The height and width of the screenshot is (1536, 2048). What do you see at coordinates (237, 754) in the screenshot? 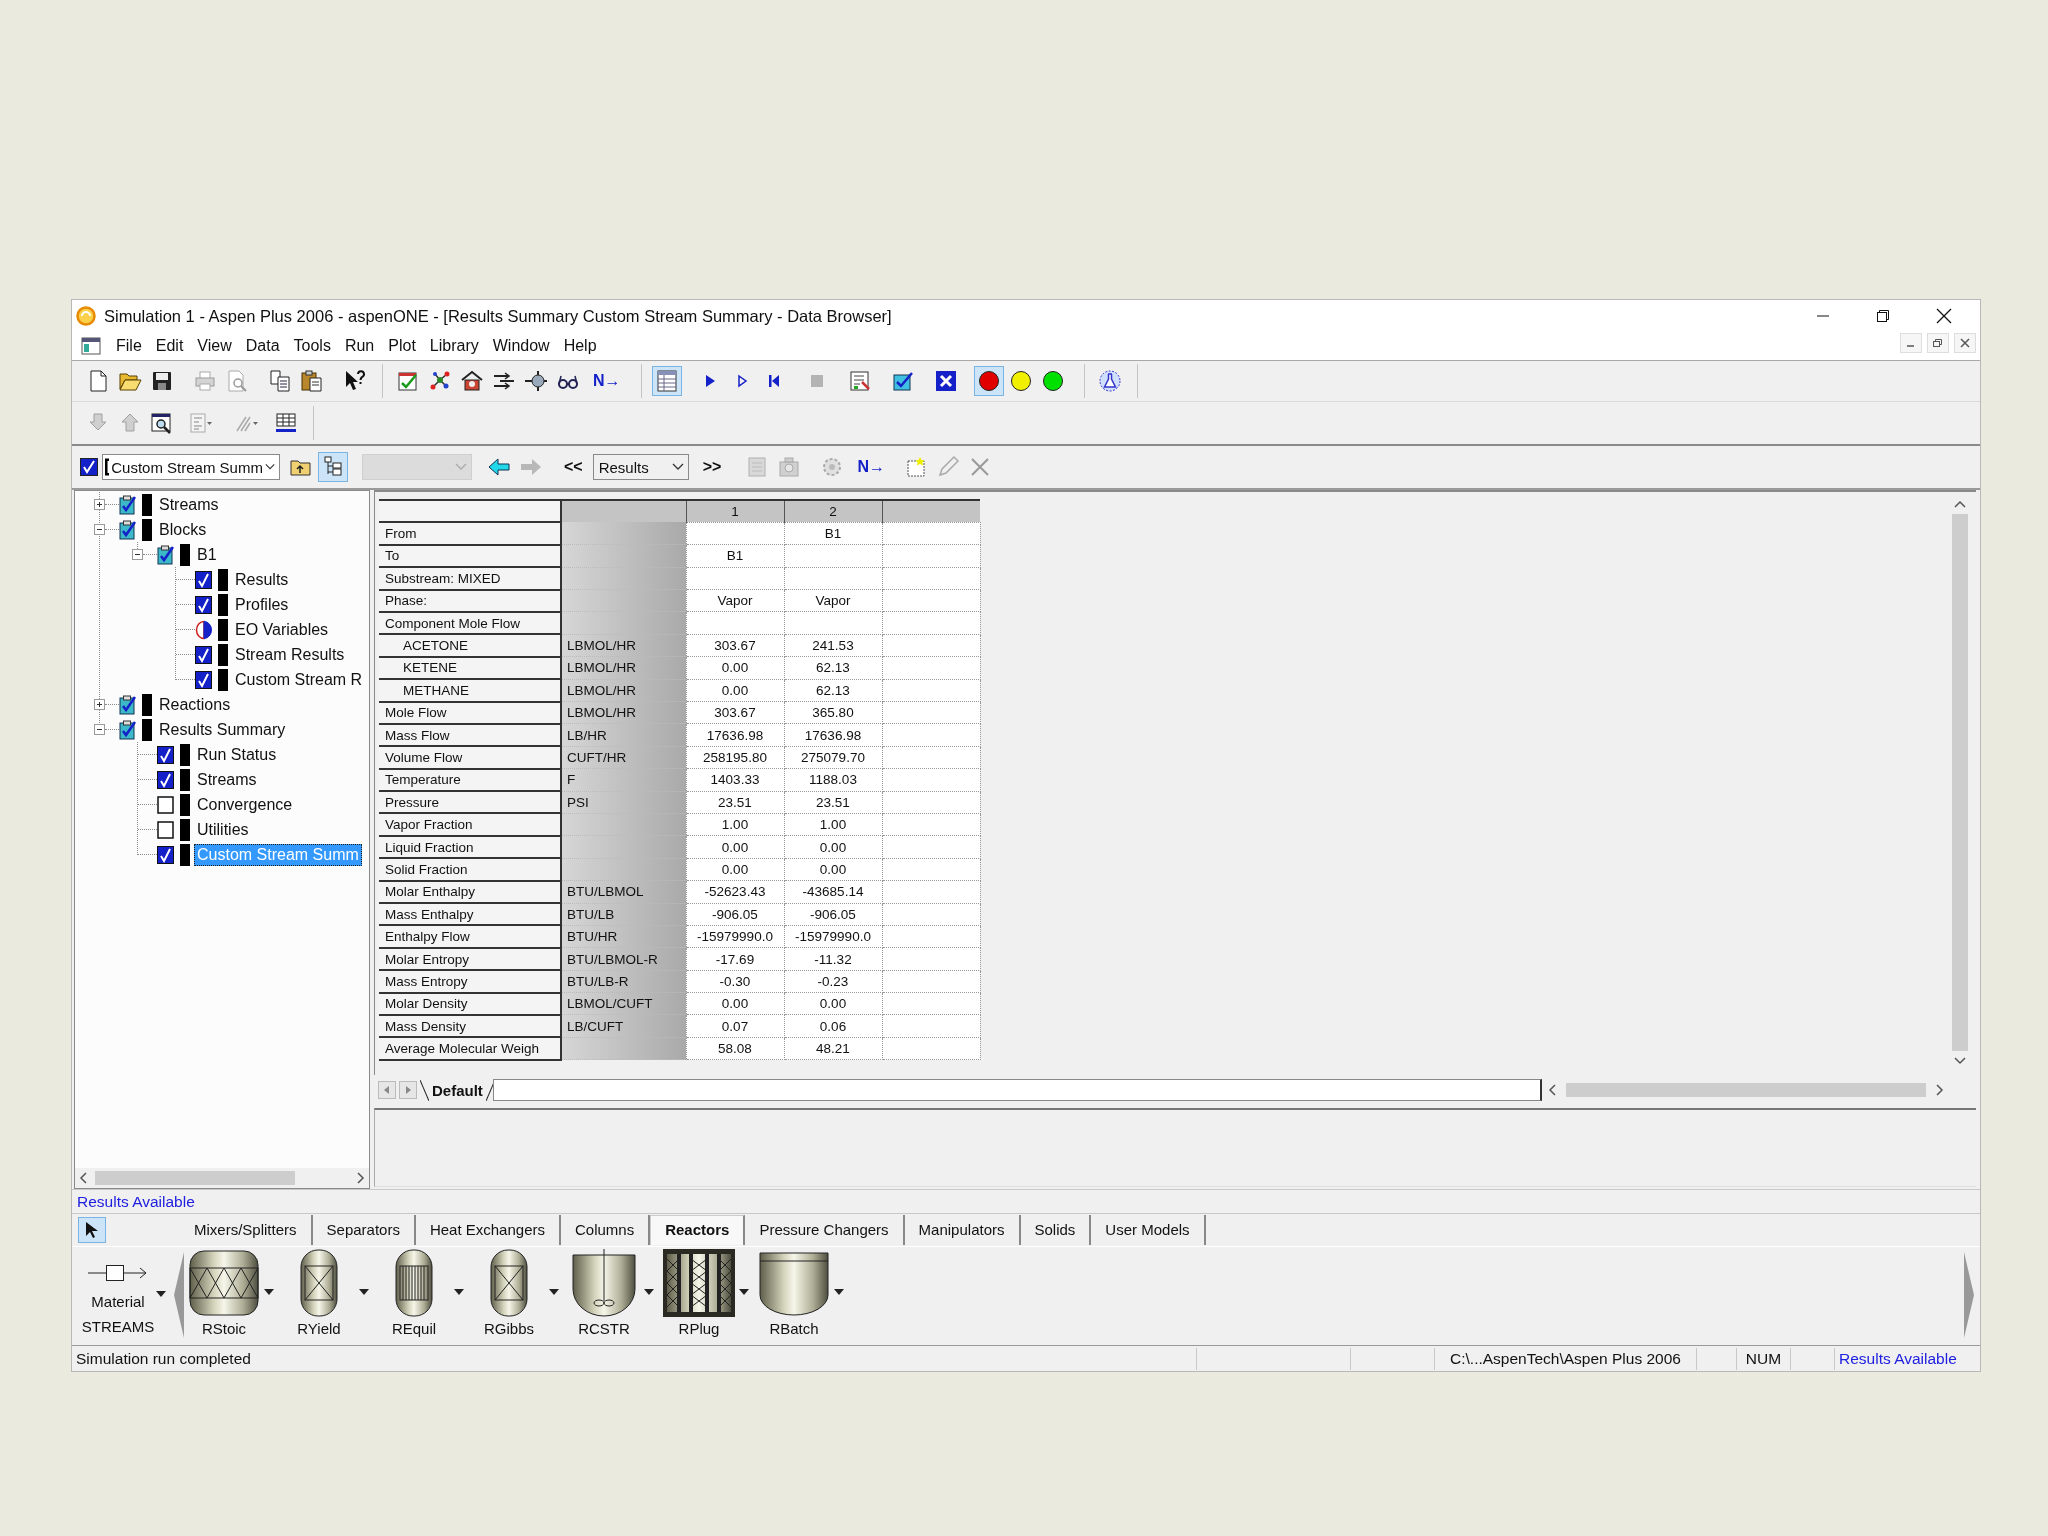
I see `tree-item: Run Status` at bounding box center [237, 754].